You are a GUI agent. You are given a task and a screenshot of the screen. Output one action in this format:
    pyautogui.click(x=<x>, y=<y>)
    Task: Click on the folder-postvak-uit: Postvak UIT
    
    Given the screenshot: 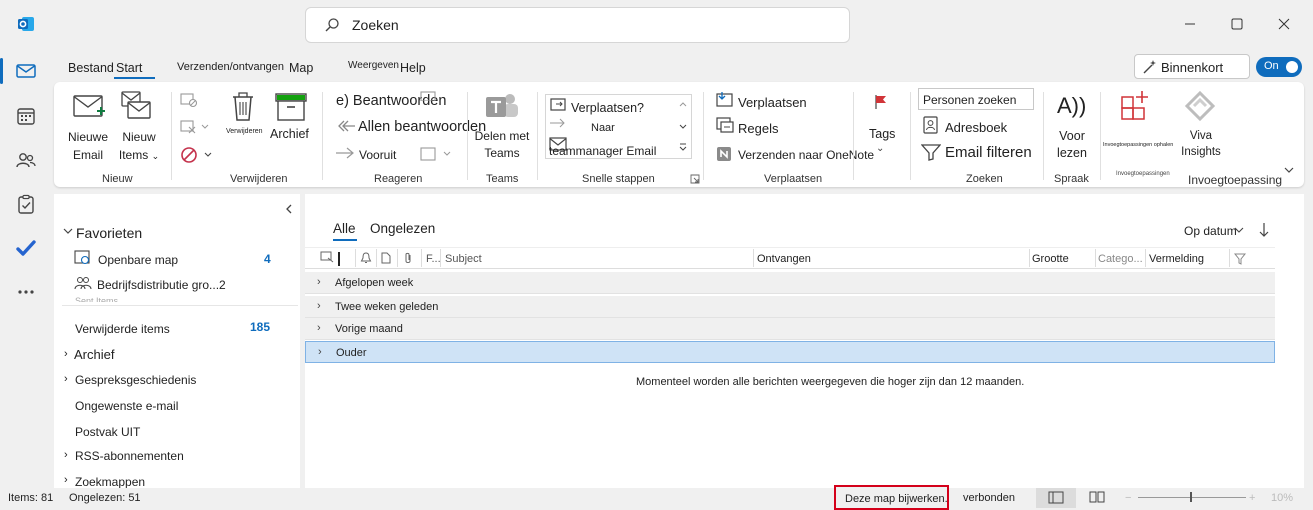 What is the action you would take?
    pyautogui.click(x=107, y=432)
    